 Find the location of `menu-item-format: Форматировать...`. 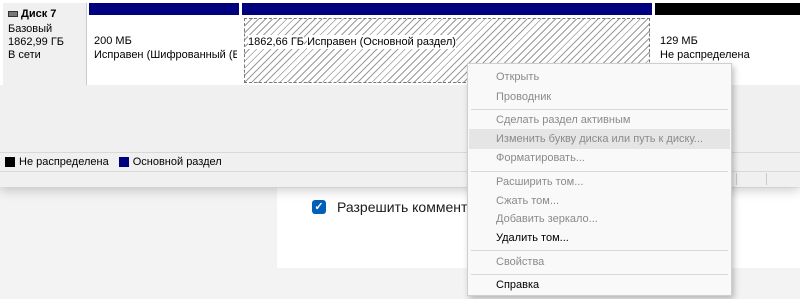

menu-item-format: Форматировать... is located at coordinates (540, 158).